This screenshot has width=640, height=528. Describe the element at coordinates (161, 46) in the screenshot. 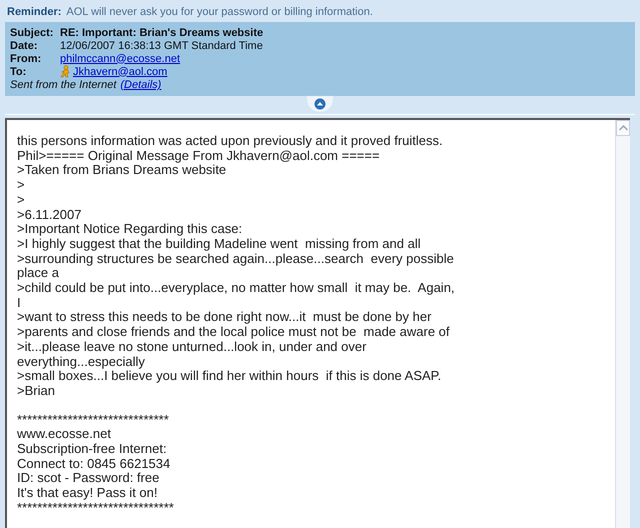

I see `date-text: 12/06/2007 16:38:13 GMT Standard Time` at that location.